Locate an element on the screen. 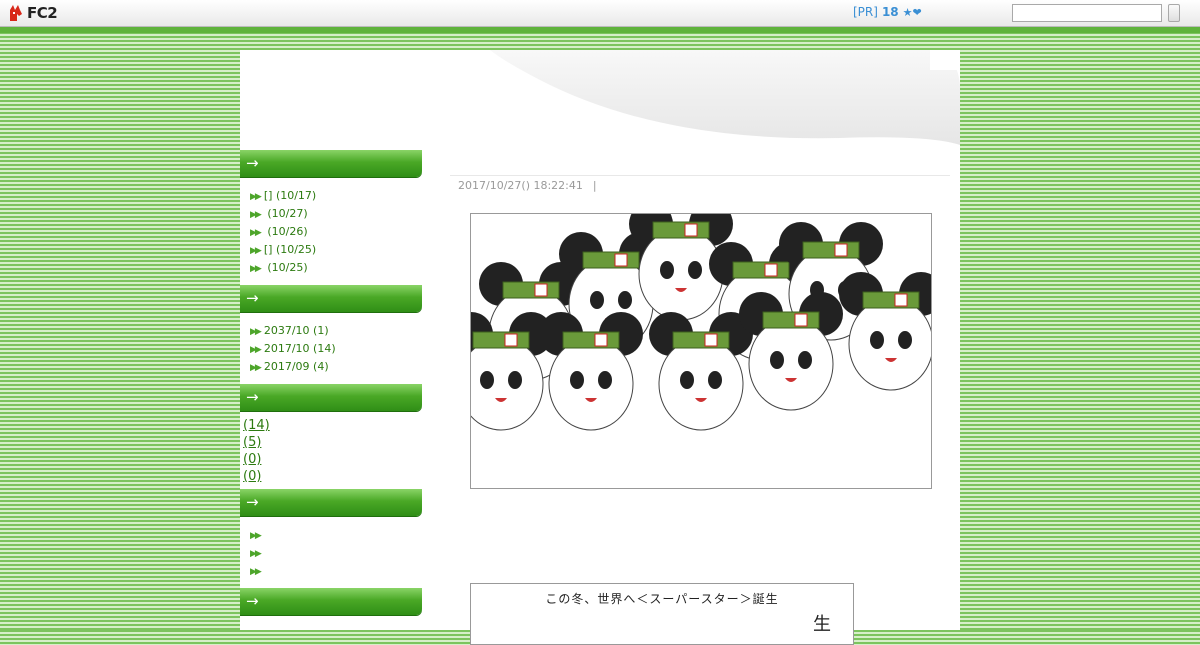  list-item: ▶▶ 2037/10 (1) is located at coordinates (337, 331).